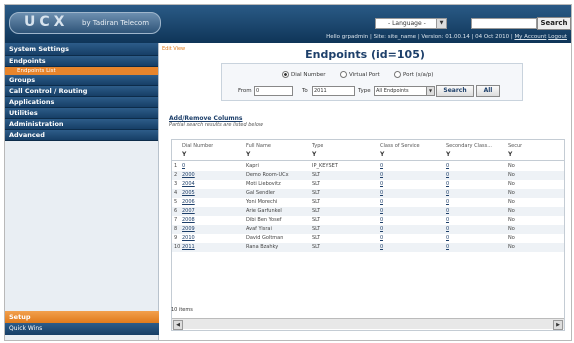 The image size is (574, 343). I want to click on top-search-button: Search, so click(554, 23).